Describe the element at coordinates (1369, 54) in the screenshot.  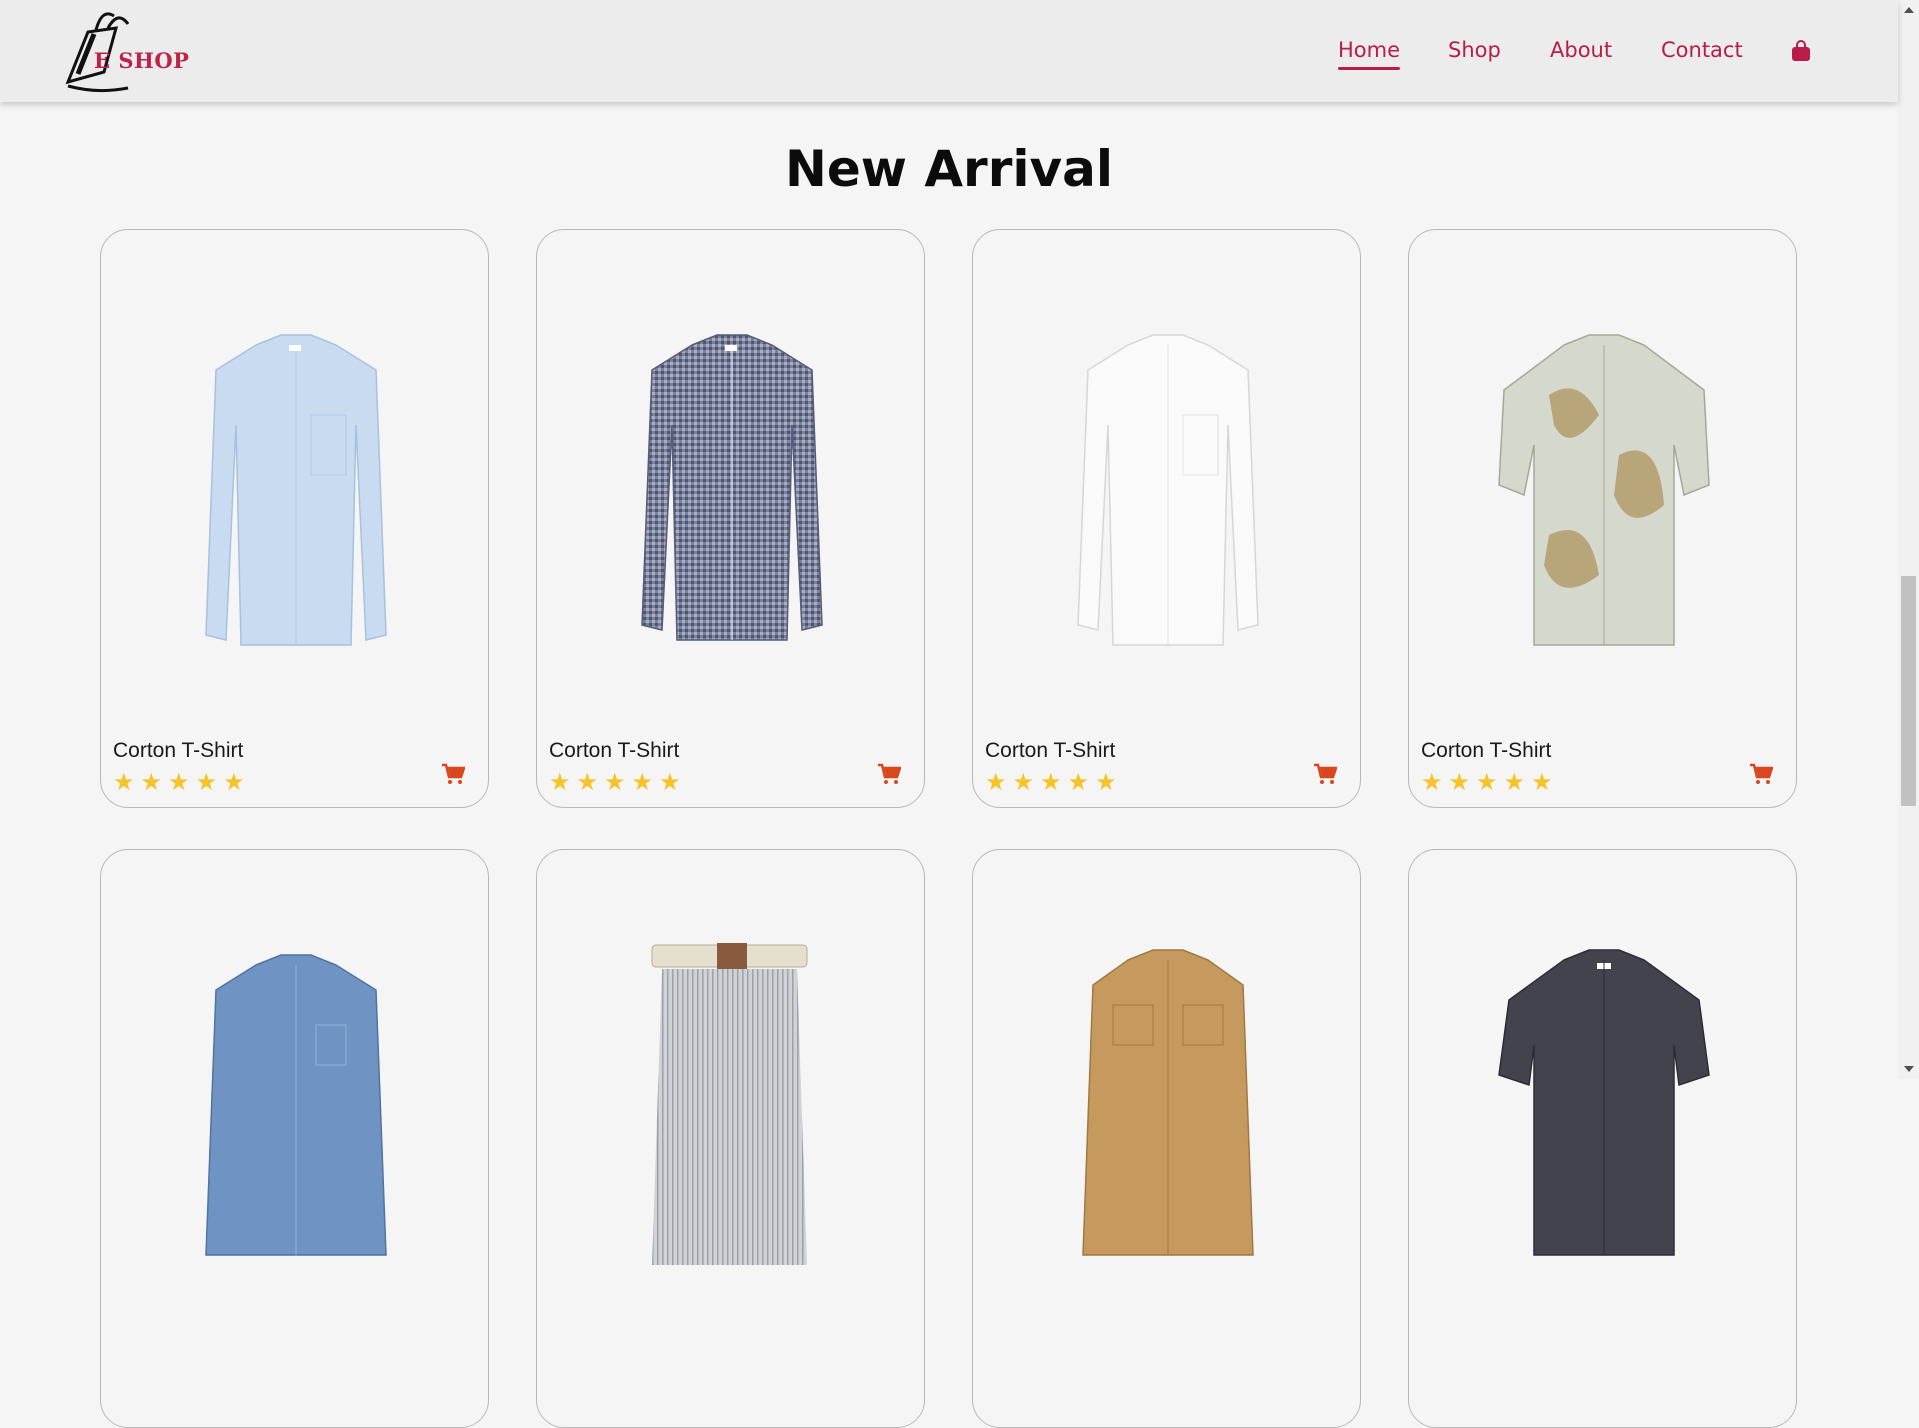
I see `nav-home: Home` at that location.